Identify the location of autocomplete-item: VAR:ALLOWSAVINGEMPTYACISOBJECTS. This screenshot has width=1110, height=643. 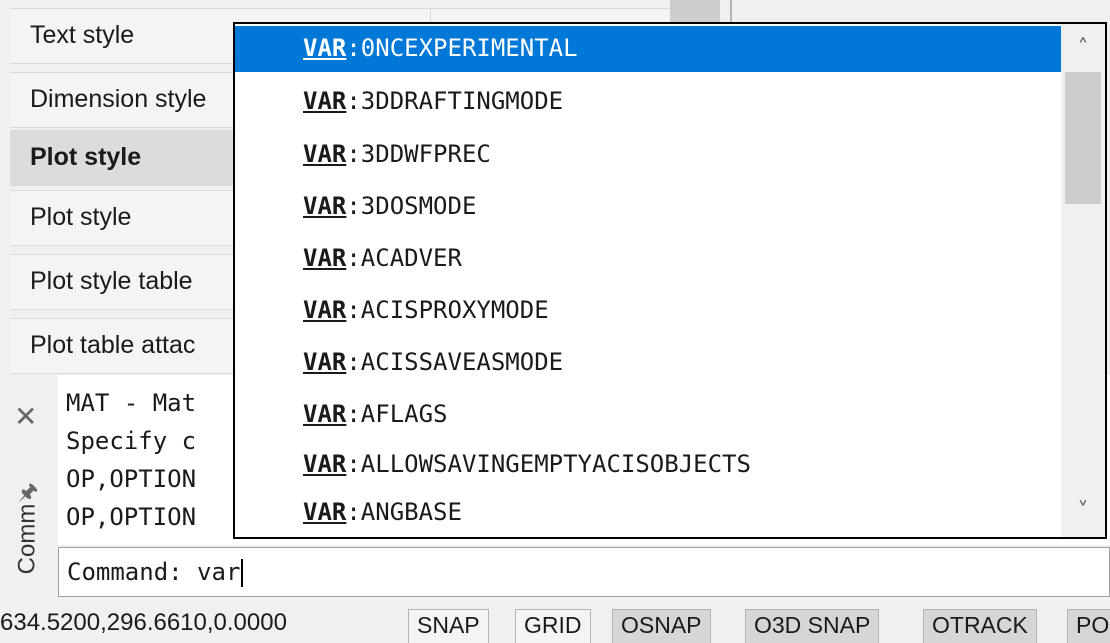
(649, 465).